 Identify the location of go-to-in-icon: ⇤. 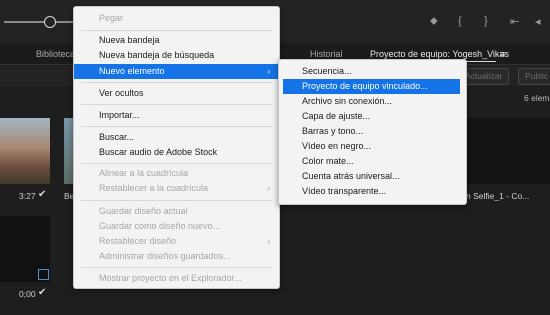
(514, 21).